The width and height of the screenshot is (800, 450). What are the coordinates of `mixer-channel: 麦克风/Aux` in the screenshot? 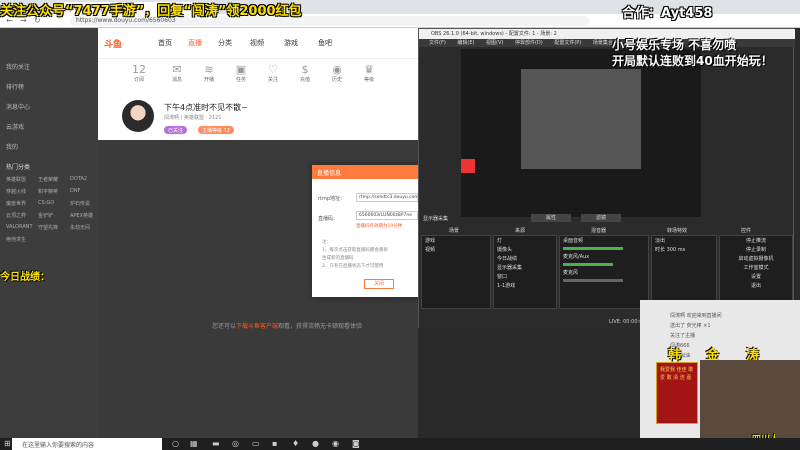 It's located at (576, 257).